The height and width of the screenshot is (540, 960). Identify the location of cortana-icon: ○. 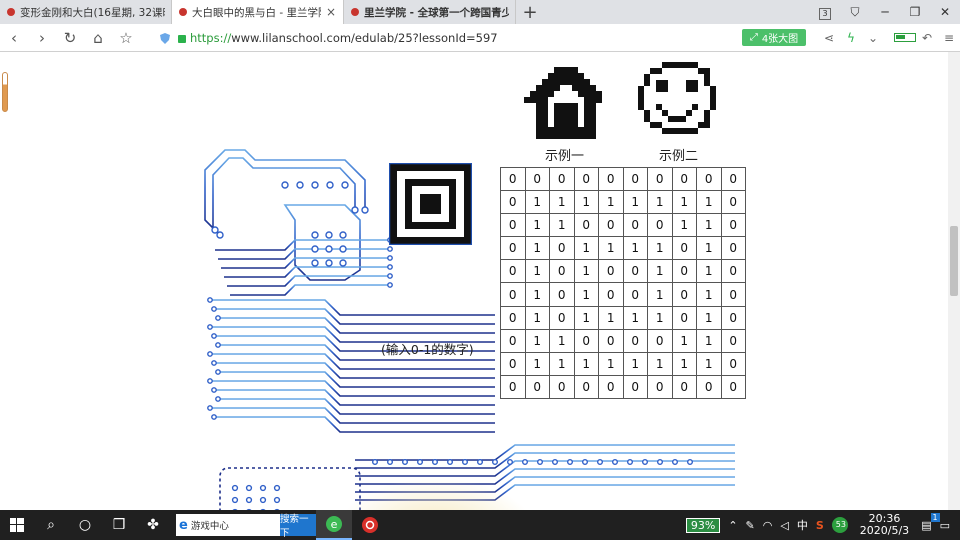
(85, 525).